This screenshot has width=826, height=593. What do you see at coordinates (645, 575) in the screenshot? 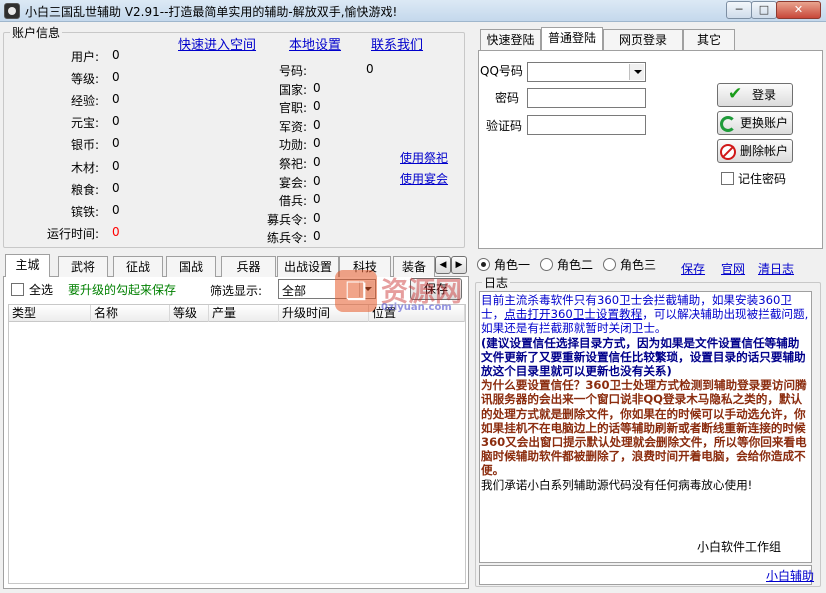
I see `footer-field` at bounding box center [645, 575].